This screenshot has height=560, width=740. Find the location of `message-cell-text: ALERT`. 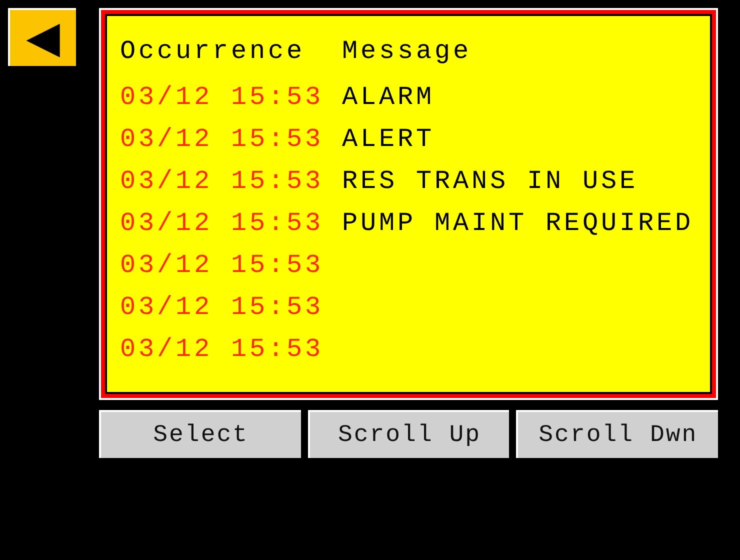

message-cell-text: ALERT is located at coordinates (389, 139).